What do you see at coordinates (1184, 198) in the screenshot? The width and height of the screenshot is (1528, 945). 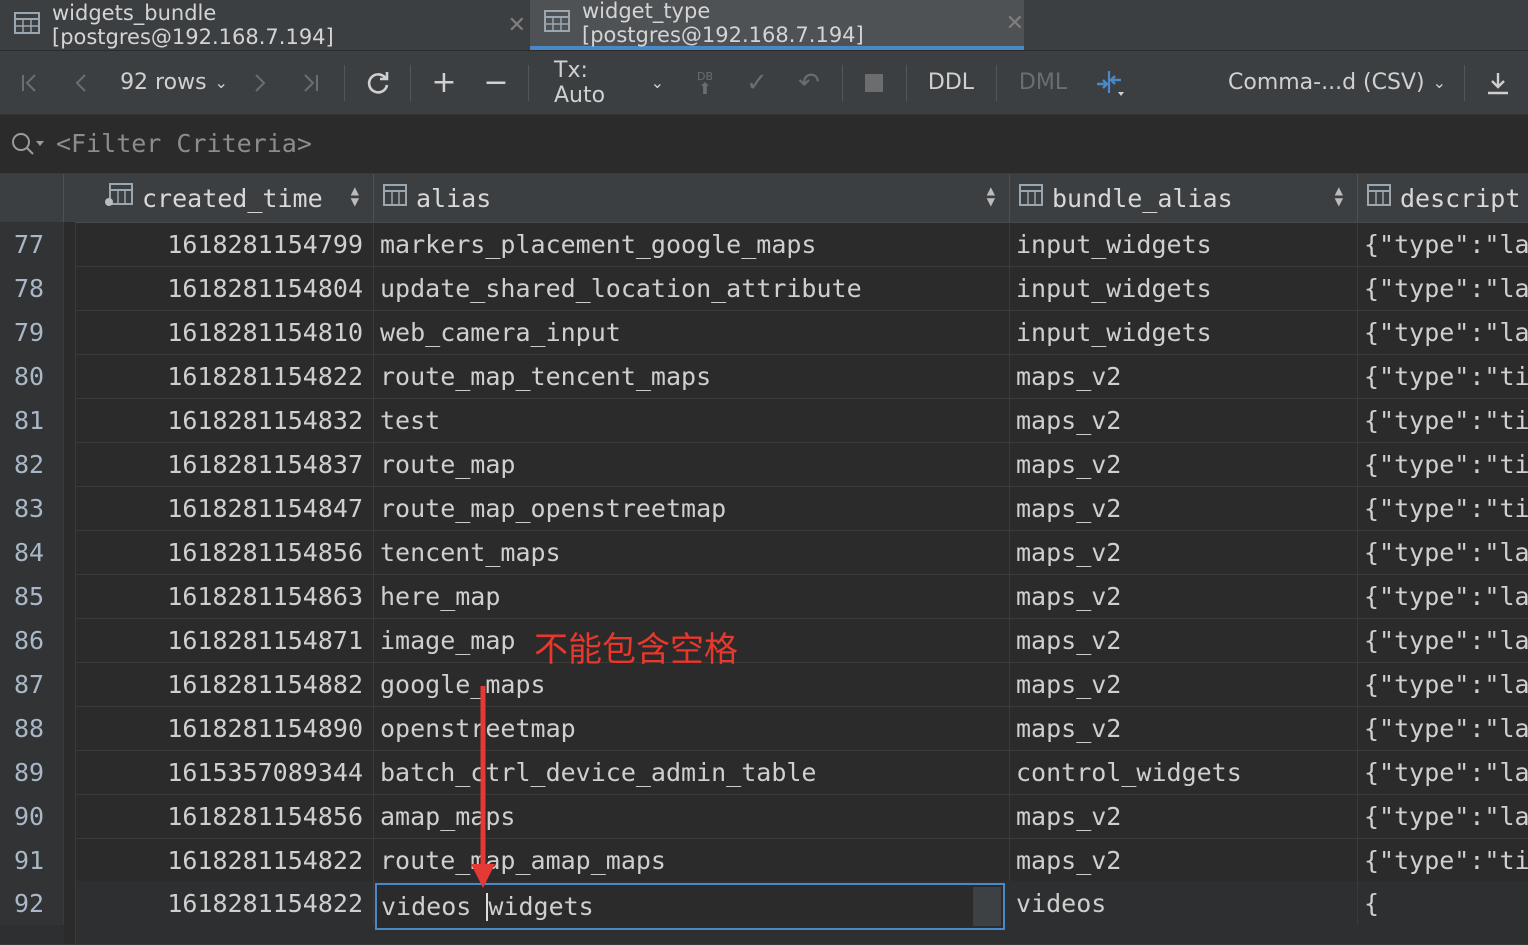 I see `column-header-bundle-alias: bundle_alias ▲ ▼` at bounding box center [1184, 198].